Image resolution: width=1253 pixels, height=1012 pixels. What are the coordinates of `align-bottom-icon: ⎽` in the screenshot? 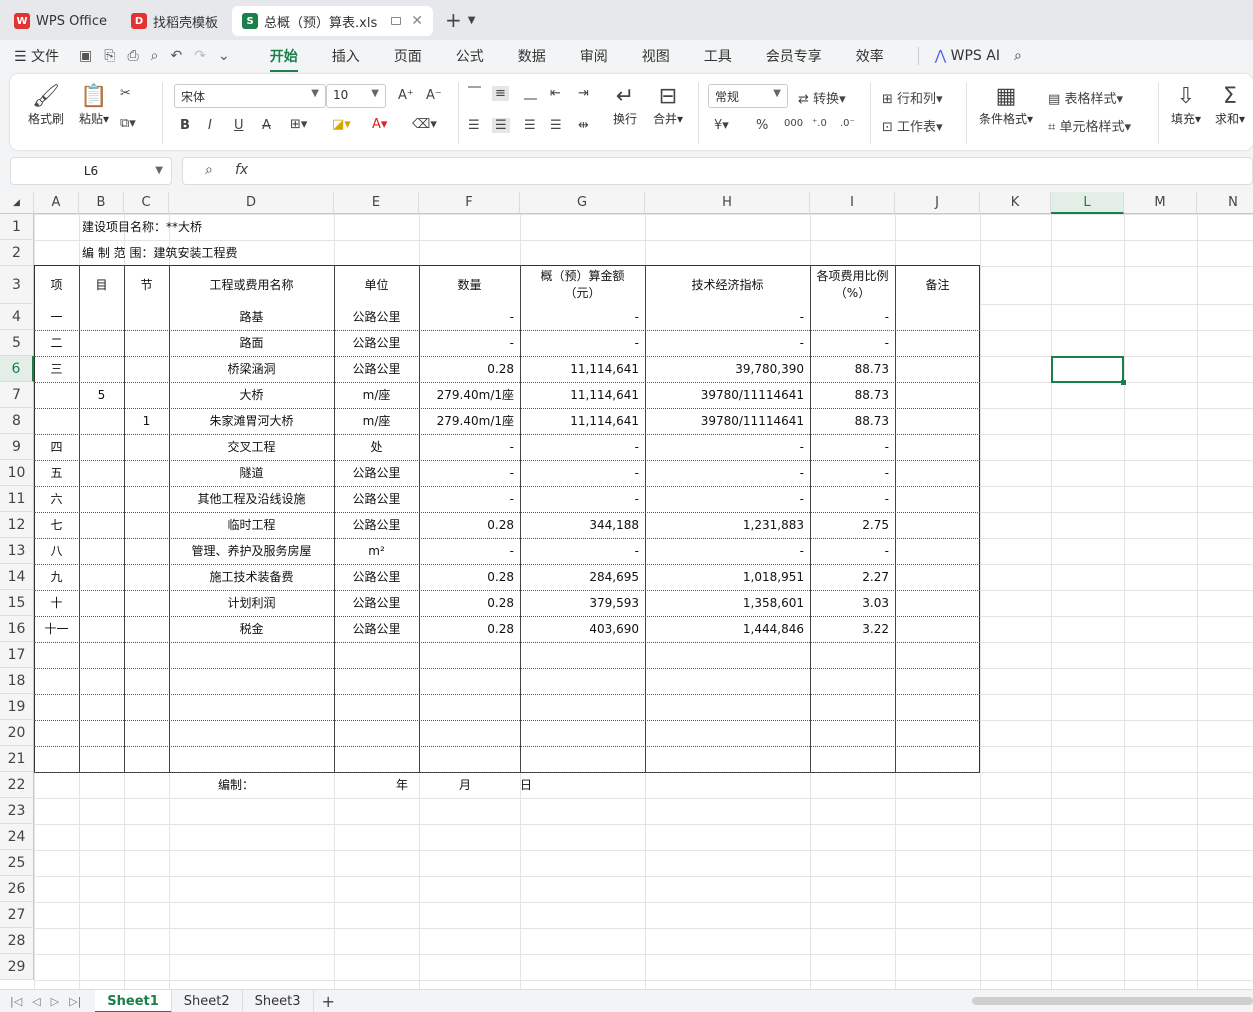 It's located at (530, 93).